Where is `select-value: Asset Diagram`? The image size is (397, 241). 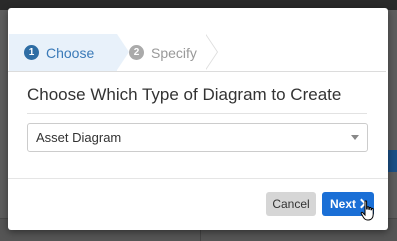 select-value: Asset Diagram is located at coordinates (79, 137).